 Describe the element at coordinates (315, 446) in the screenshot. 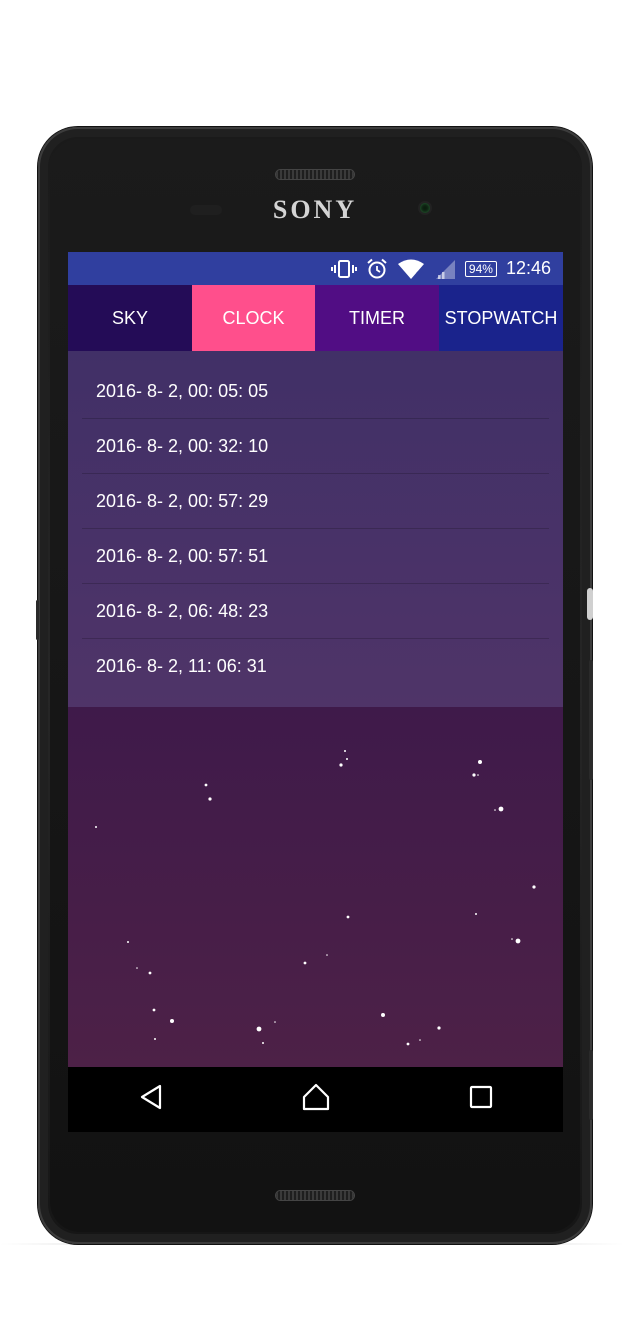

I see `list-item: 2016- 8- 2, 00: 32: 10` at that location.